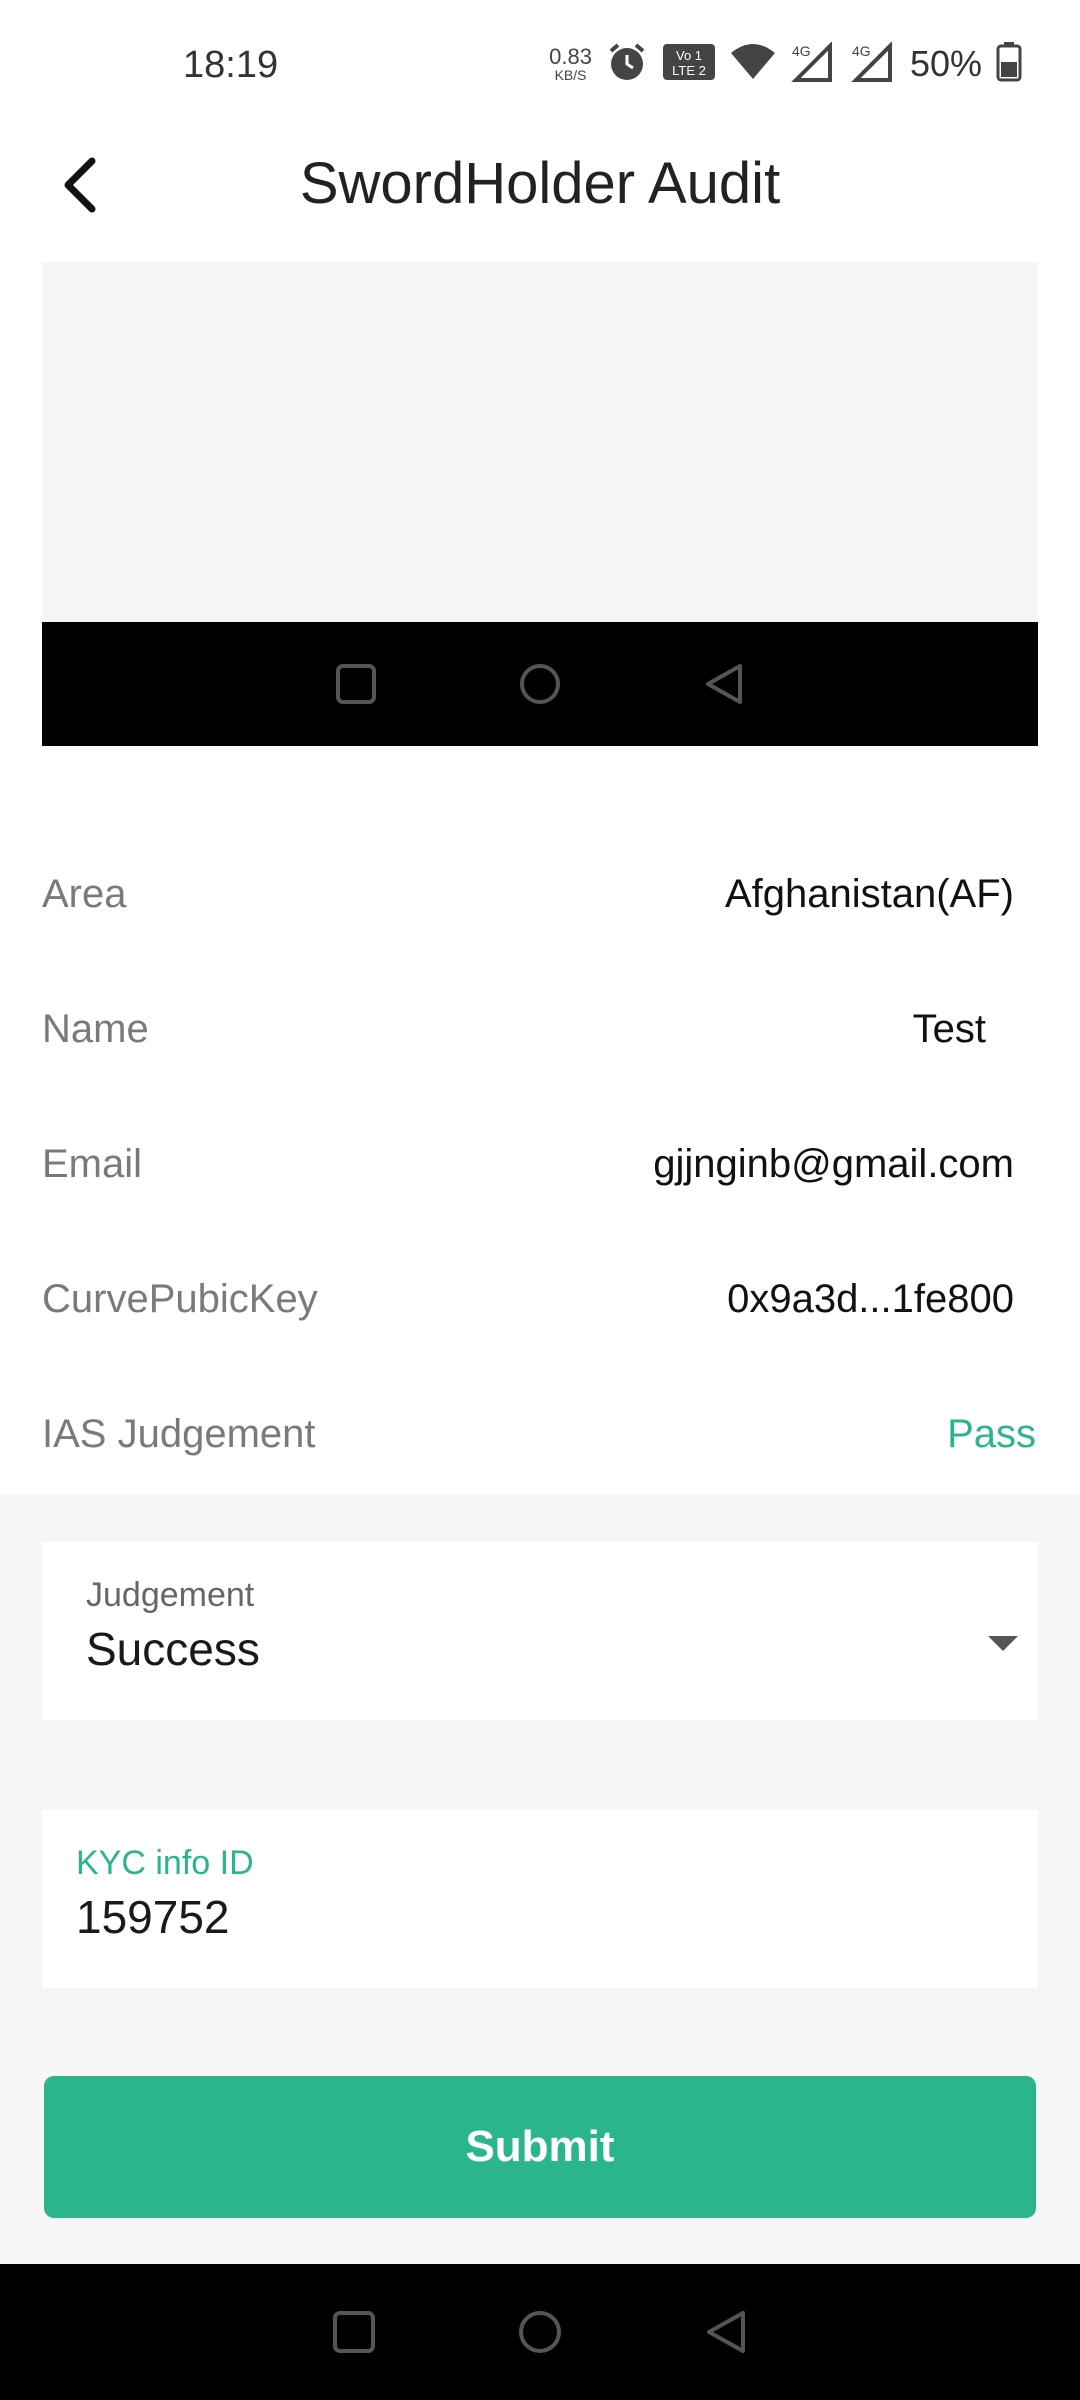 The width and height of the screenshot is (1080, 2400). Describe the element at coordinates (540, 1030) in the screenshot. I see `info-row-name: Name Test` at that location.